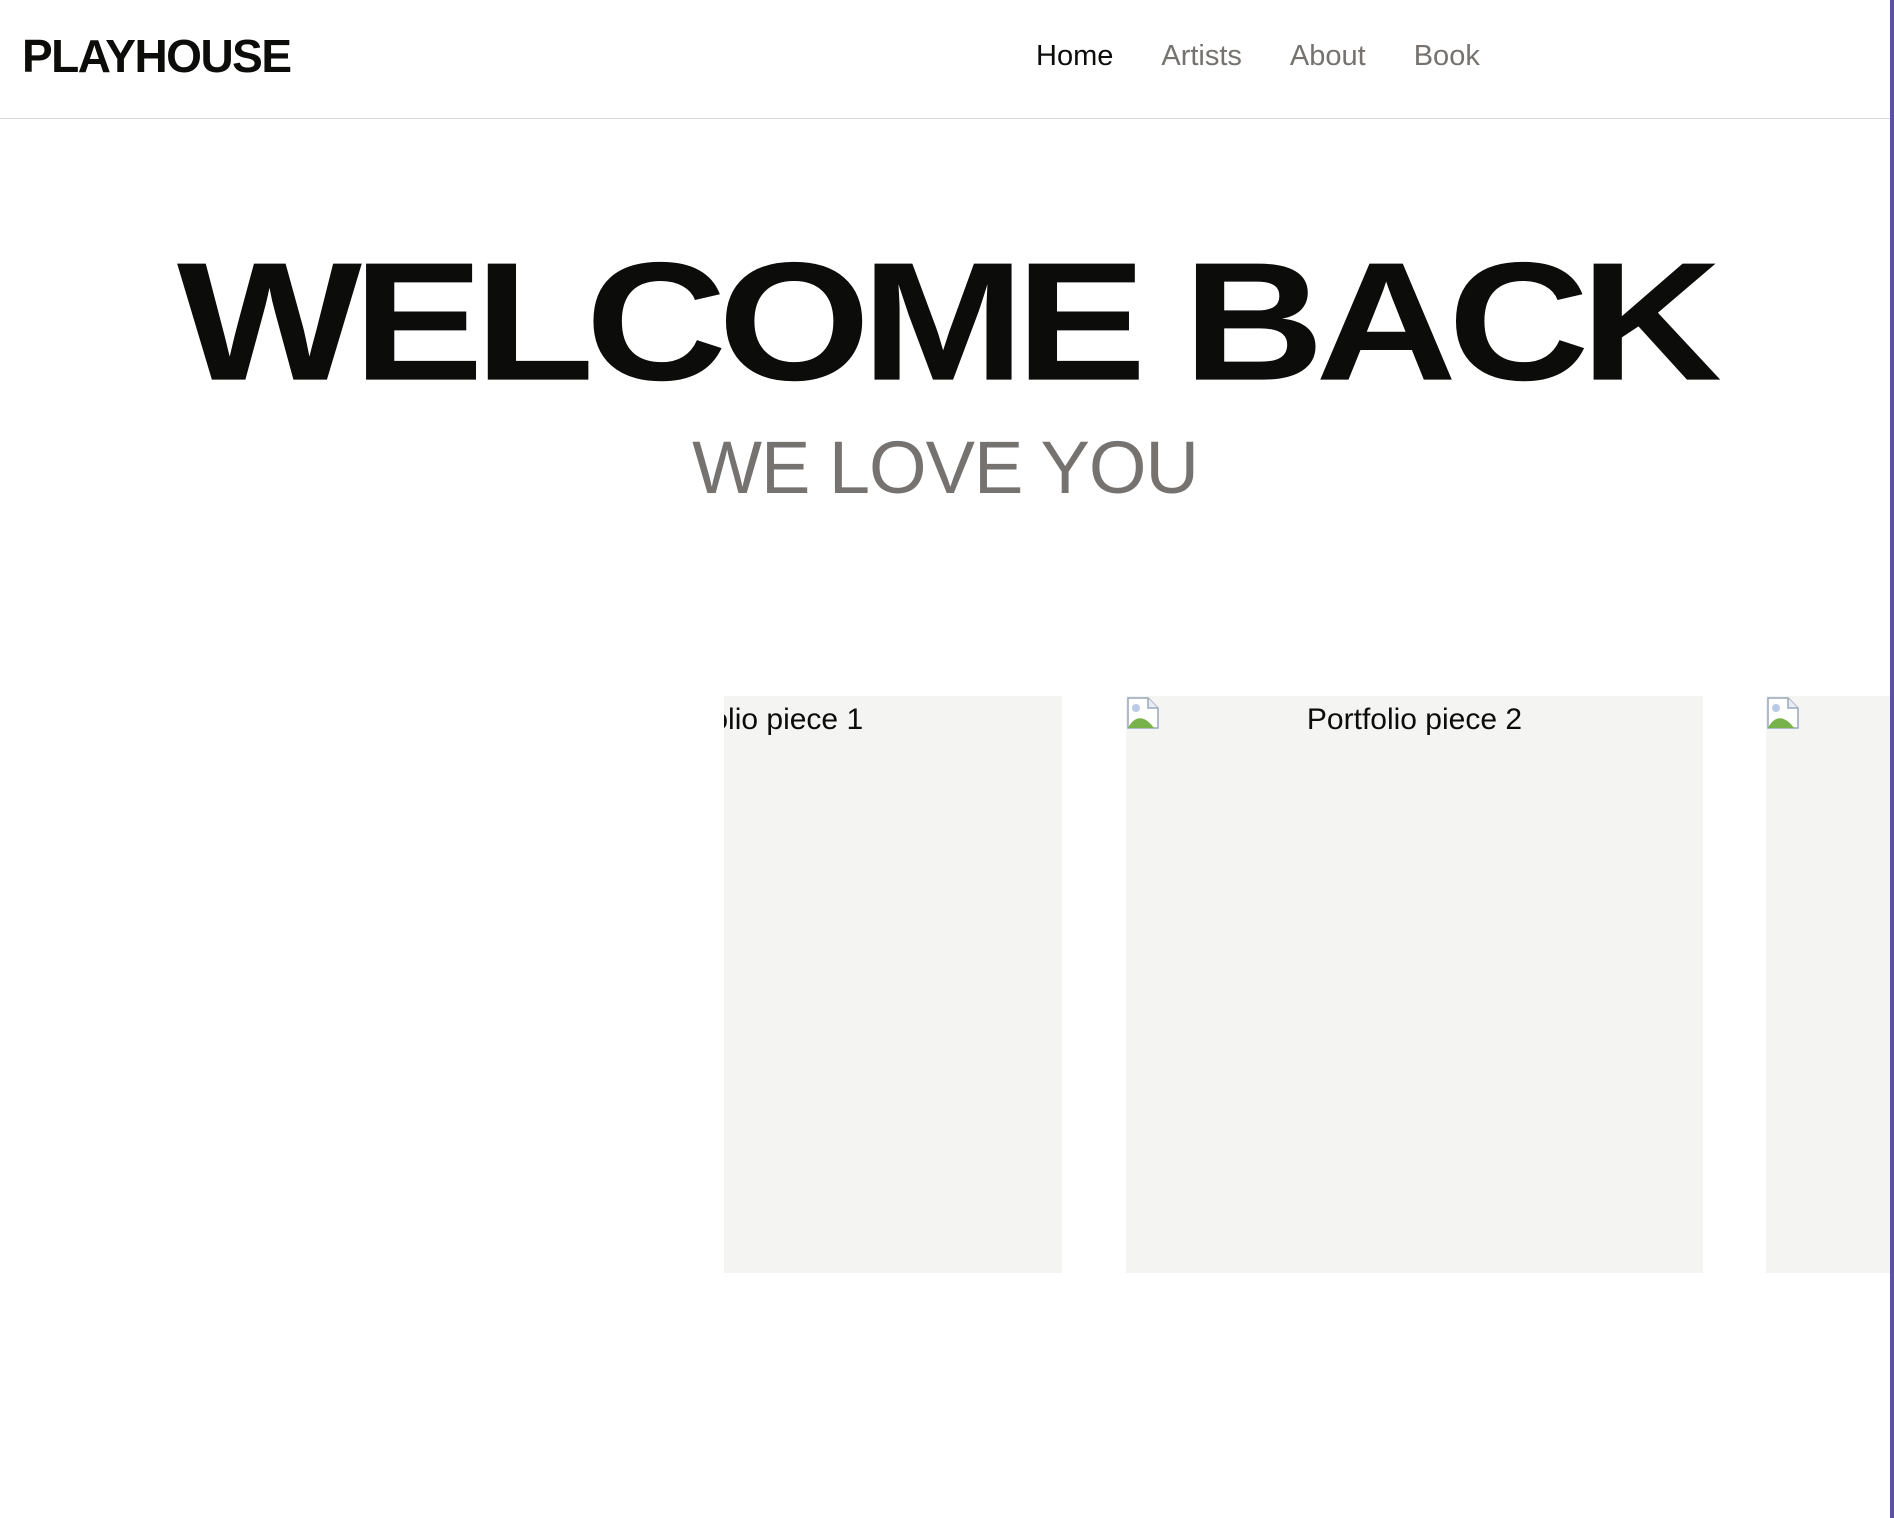  What do you see at coordinates (794, 719) in the screenshot?
I see `portfolio-image-alt-text: Portfolio piece 1` at bounding box center [794, 719].